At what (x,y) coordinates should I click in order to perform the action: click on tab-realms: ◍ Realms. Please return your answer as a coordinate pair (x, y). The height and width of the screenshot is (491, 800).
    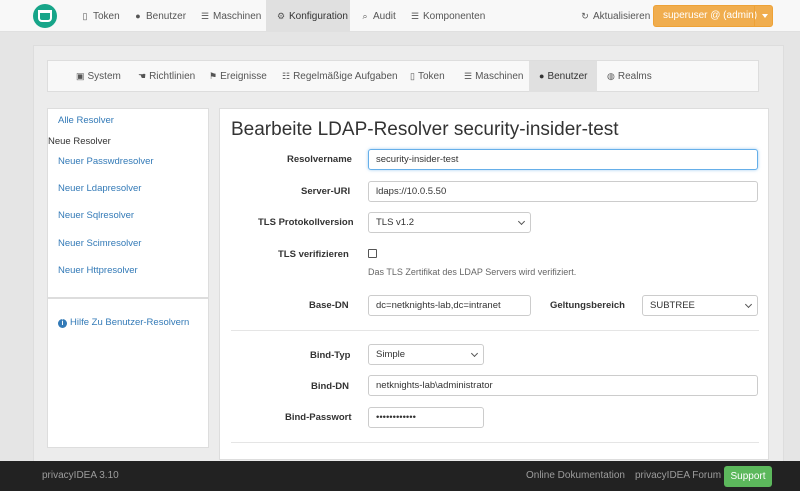
    Looking at the image, I should click on (629, 76).